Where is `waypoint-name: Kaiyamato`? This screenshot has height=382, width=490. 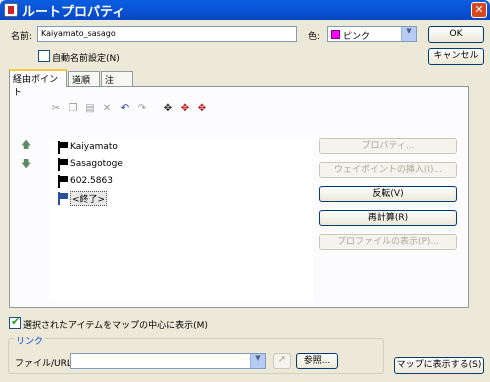
waypoint-name: Kaiyamato is located at coordinates (94, 147).